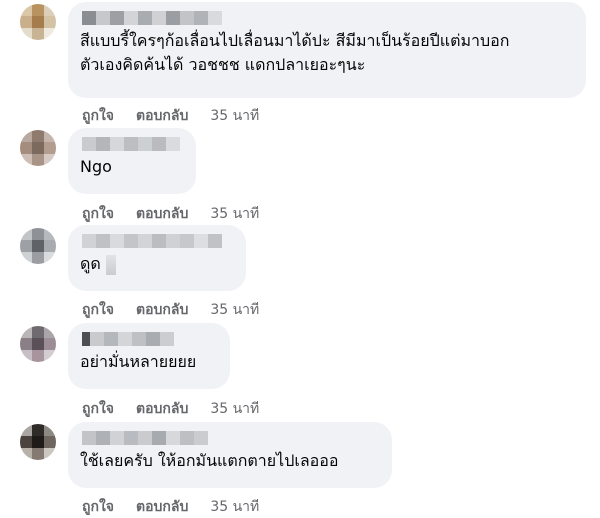 The width and height of the screenshot is (600, 518). I want to click on comment-text: ดูด, so click(157, 264).